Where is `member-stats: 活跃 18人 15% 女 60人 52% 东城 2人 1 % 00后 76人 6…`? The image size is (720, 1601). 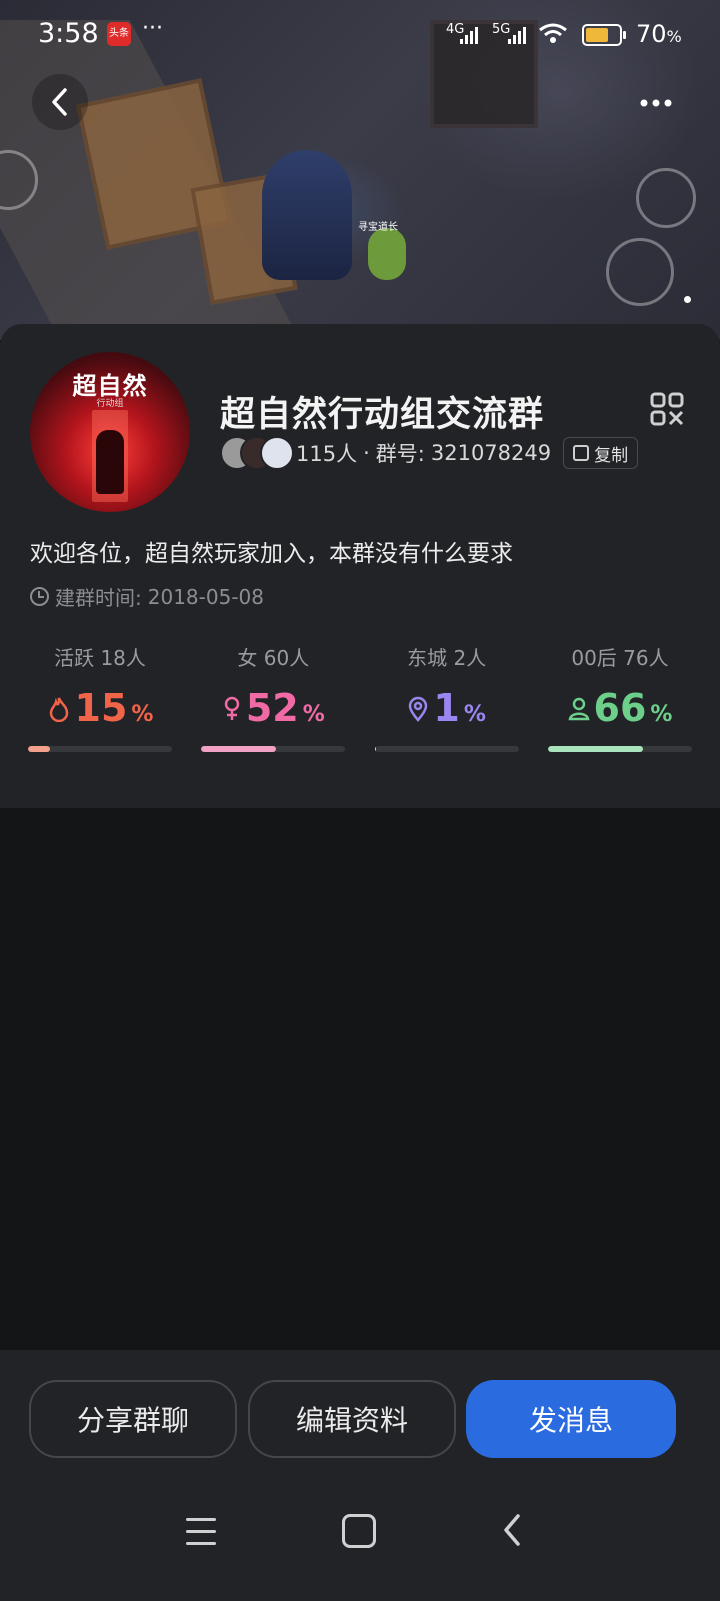
member-stats: 活跃 18人 15% 女 60人 52% 东城 2人 1 % 00后 76人 6… is located at coordinates (360, 697).